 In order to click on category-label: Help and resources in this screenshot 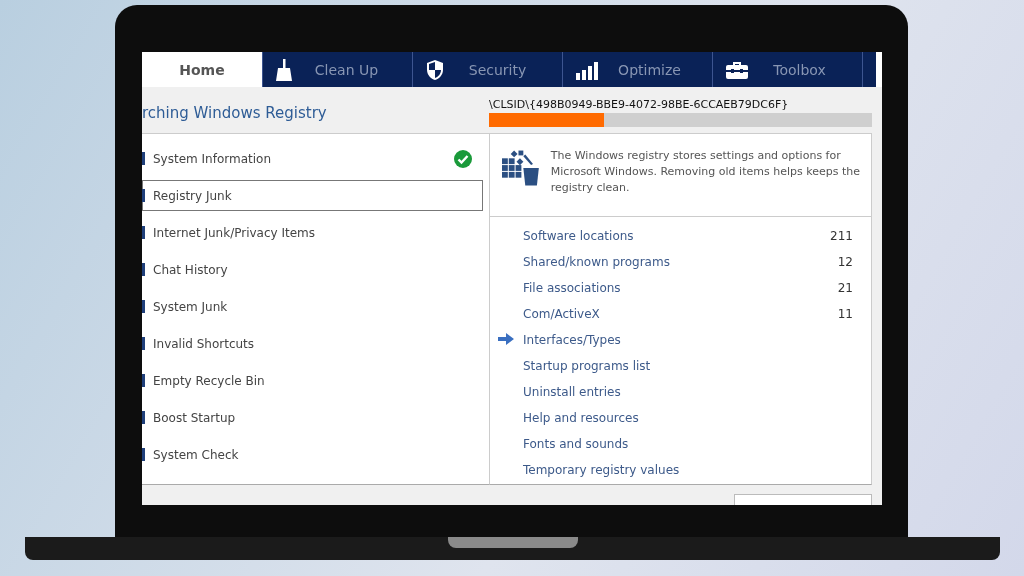, I will do `click(581, 418)`.